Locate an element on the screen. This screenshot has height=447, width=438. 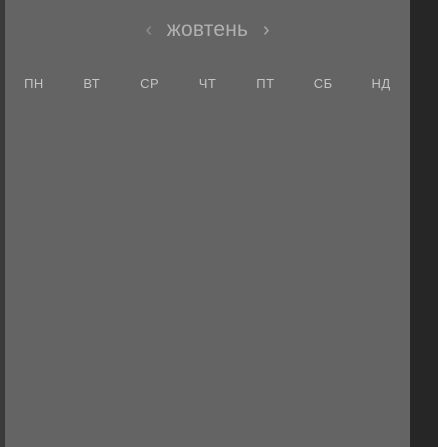
weekday-wed: СР is located at coordinates (150, 83).